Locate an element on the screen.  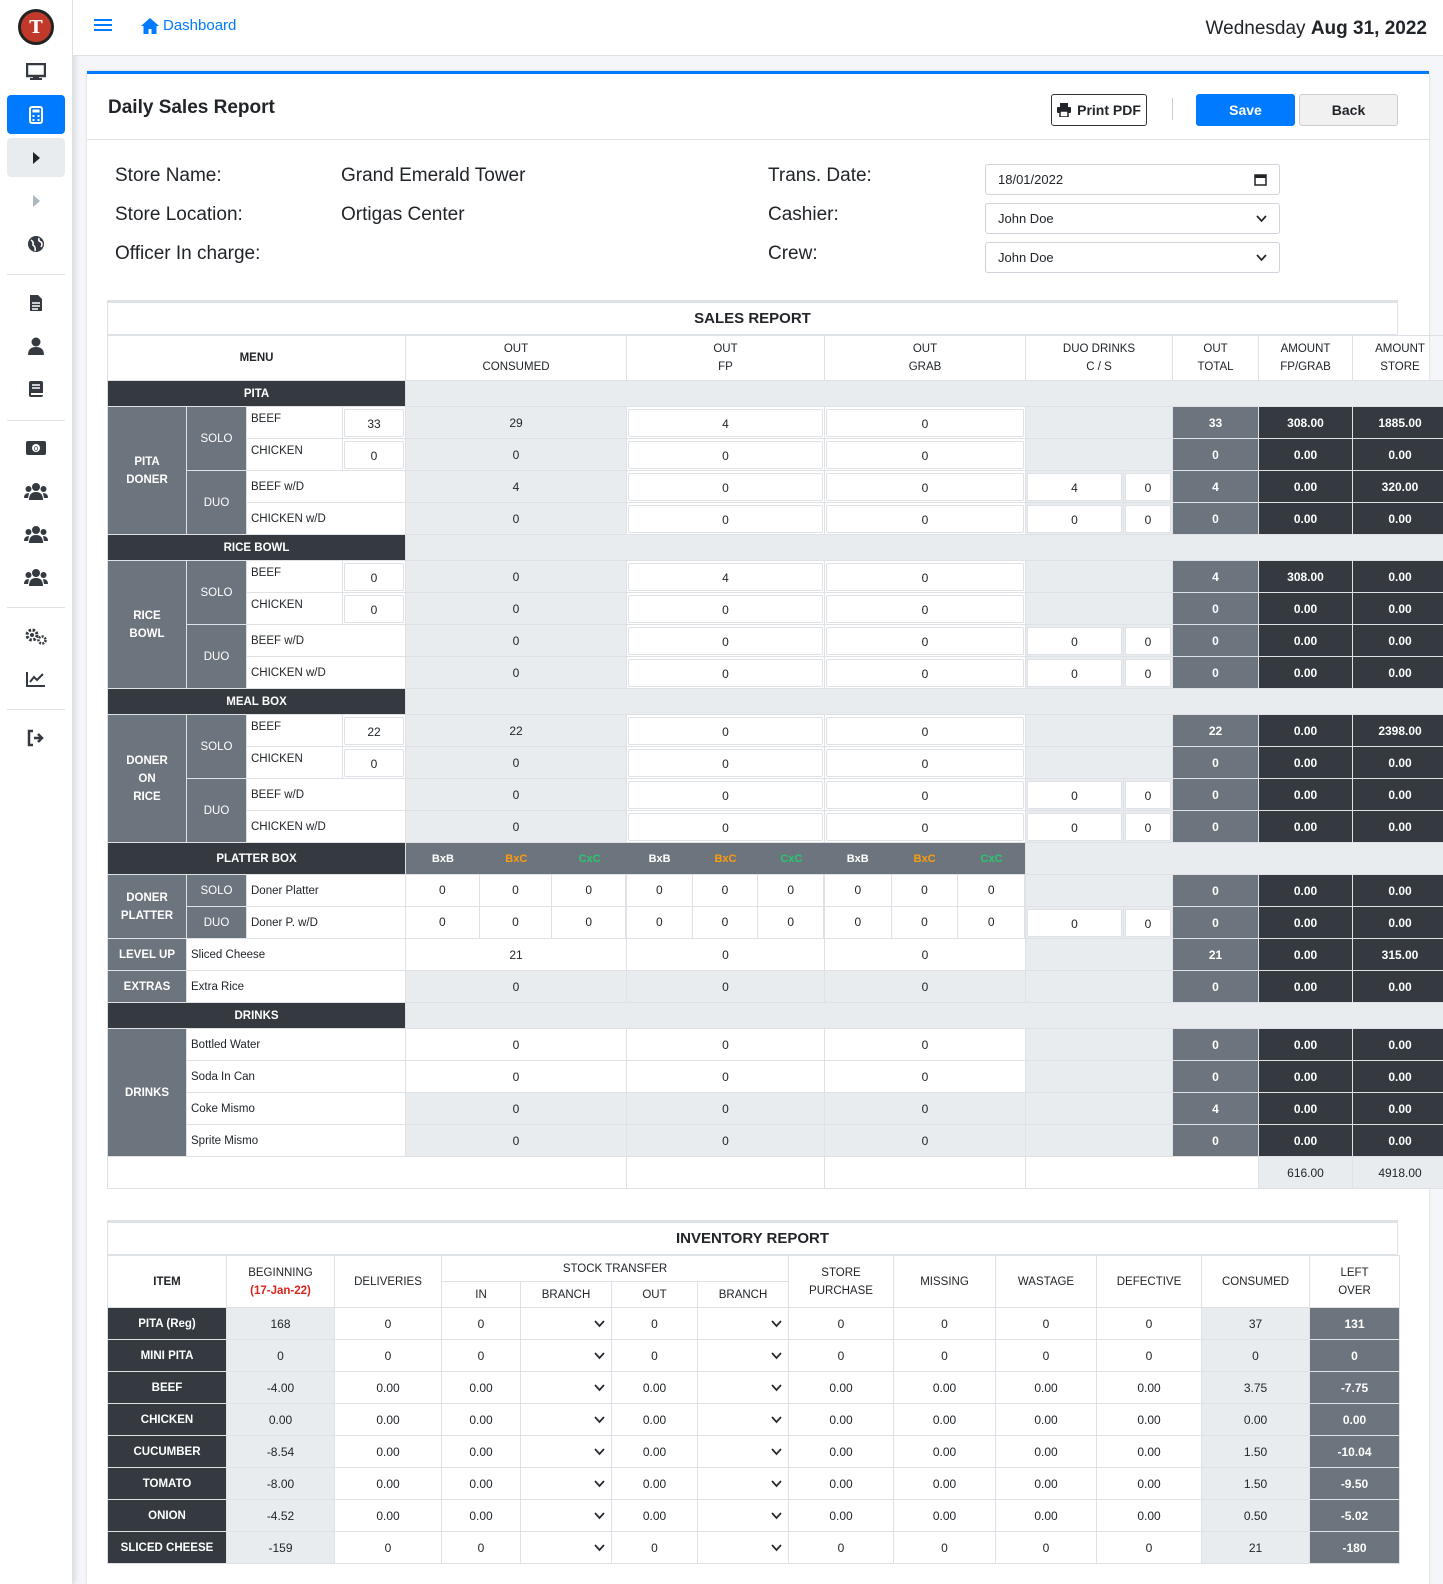
logo: T is located at coordinates (36, 27).